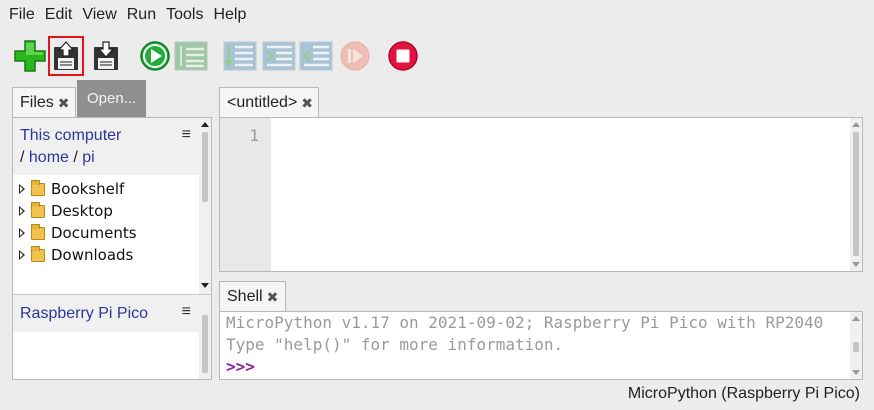  What do you see at coordinates (84, 314) in the screenshot?
I see `pico-link: Raspberry Pi Pico` at bounding box center [84, 314].